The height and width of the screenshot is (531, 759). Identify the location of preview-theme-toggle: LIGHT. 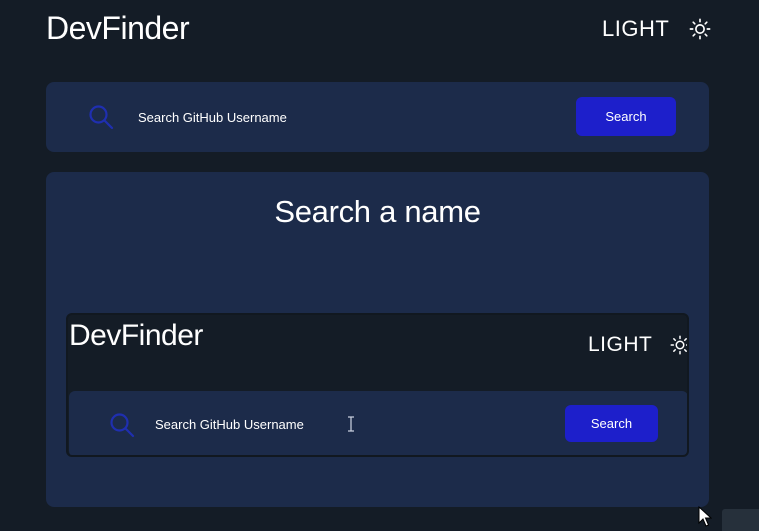
(637, 345).